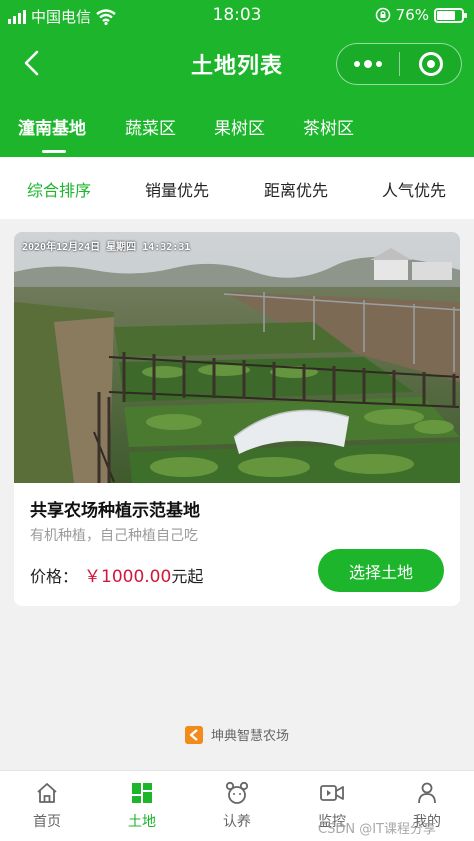 The height and width of the screenshot is (841, 474). Describe the element at coordinates (142, 822) in the screenshot. I see `tabbar-land-label: 土地` at that location.